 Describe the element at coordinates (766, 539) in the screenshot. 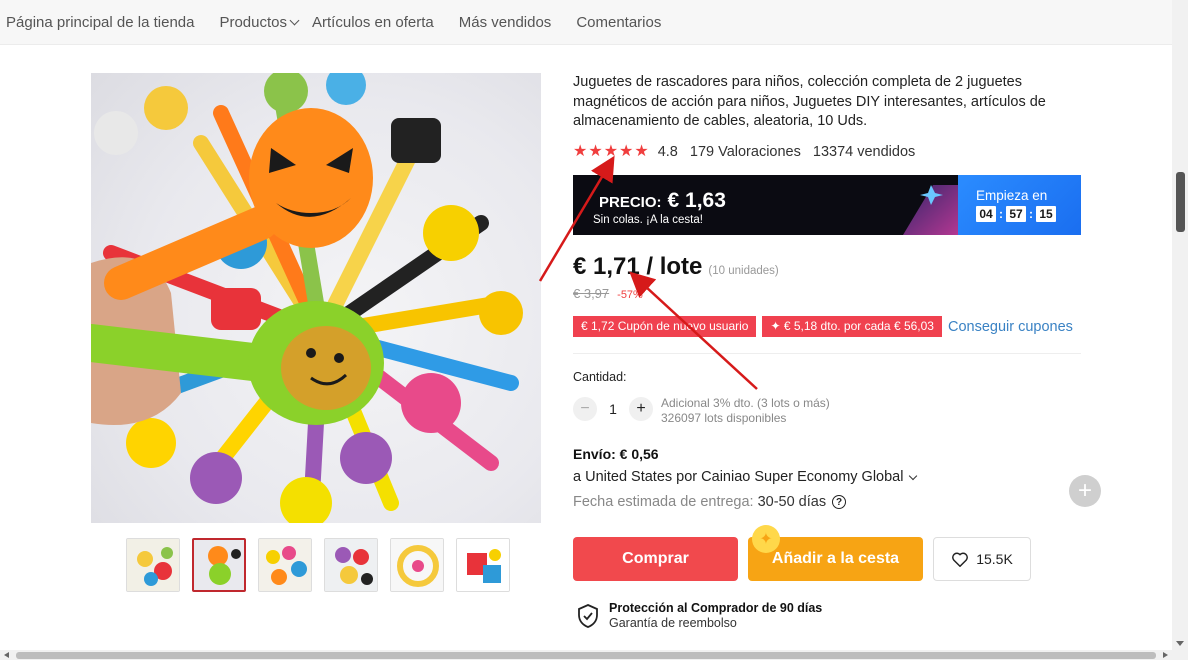

I see `sparkle-icon: ✦` at that location.